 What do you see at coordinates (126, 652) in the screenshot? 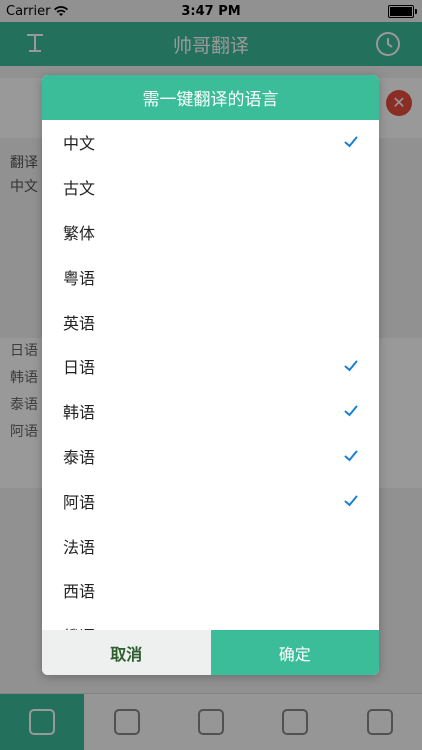
I see `cancel-button: 取消` at bounding box center [126, 652].